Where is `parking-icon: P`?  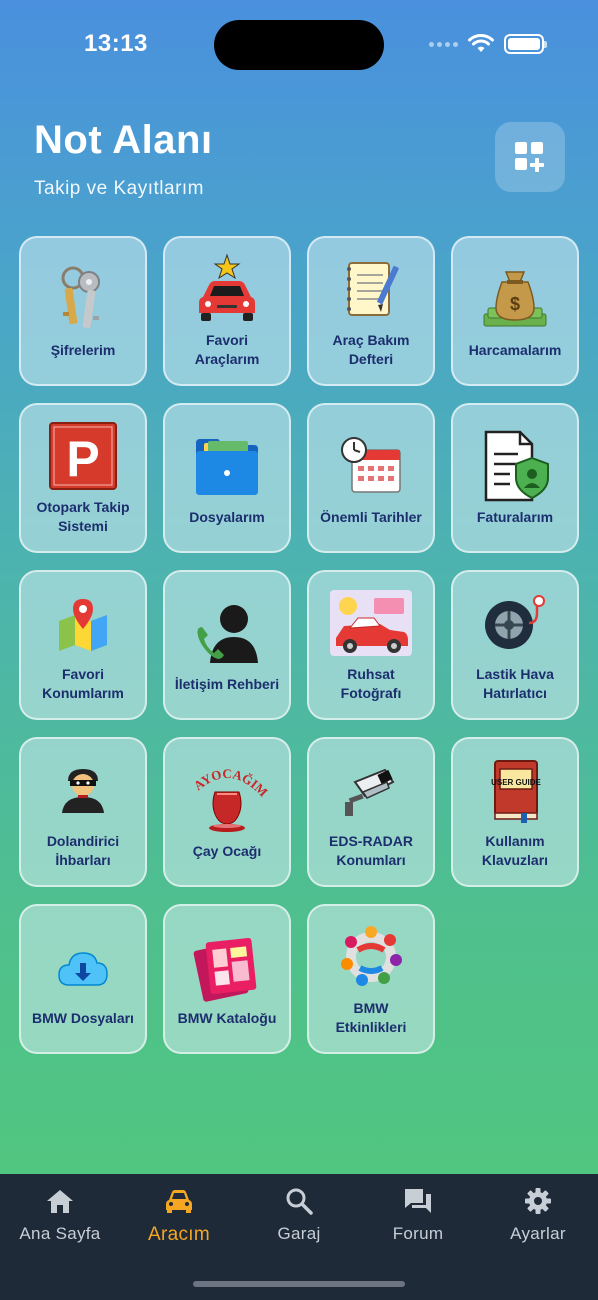
parking-icon: P is located at coordinates (83, 456).